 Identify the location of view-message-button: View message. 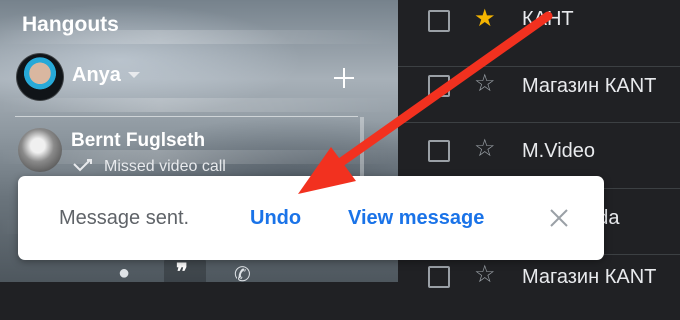
(416, 218).